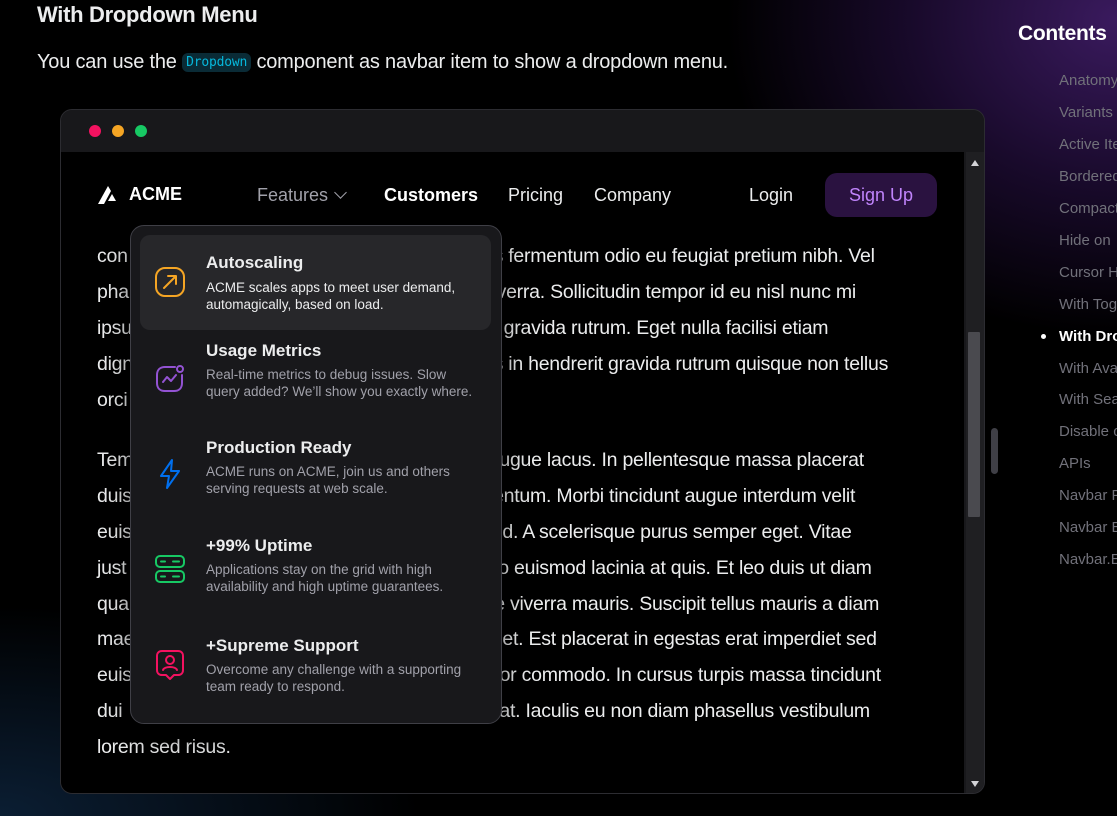 This screenshot has width=1117, height=816. What do you see at coordinates (522, 131) in the screenshot?
I see `window-titlebar` at bounding box center [522, 131].